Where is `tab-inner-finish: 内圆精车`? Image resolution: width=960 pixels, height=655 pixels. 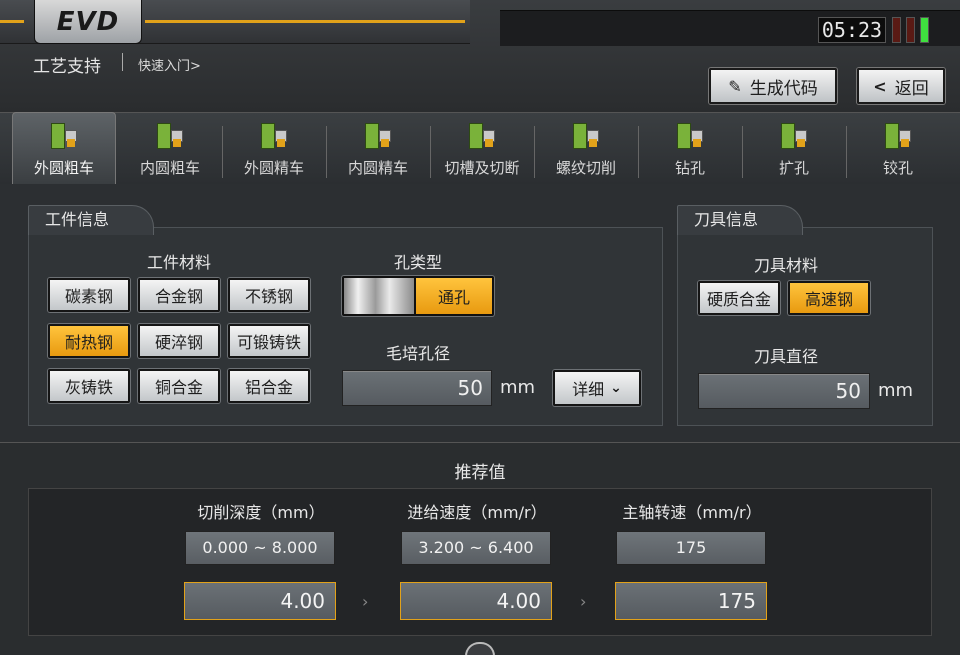
tab-inner-finish: 内圆精车 is located at coordinates (378, 148).